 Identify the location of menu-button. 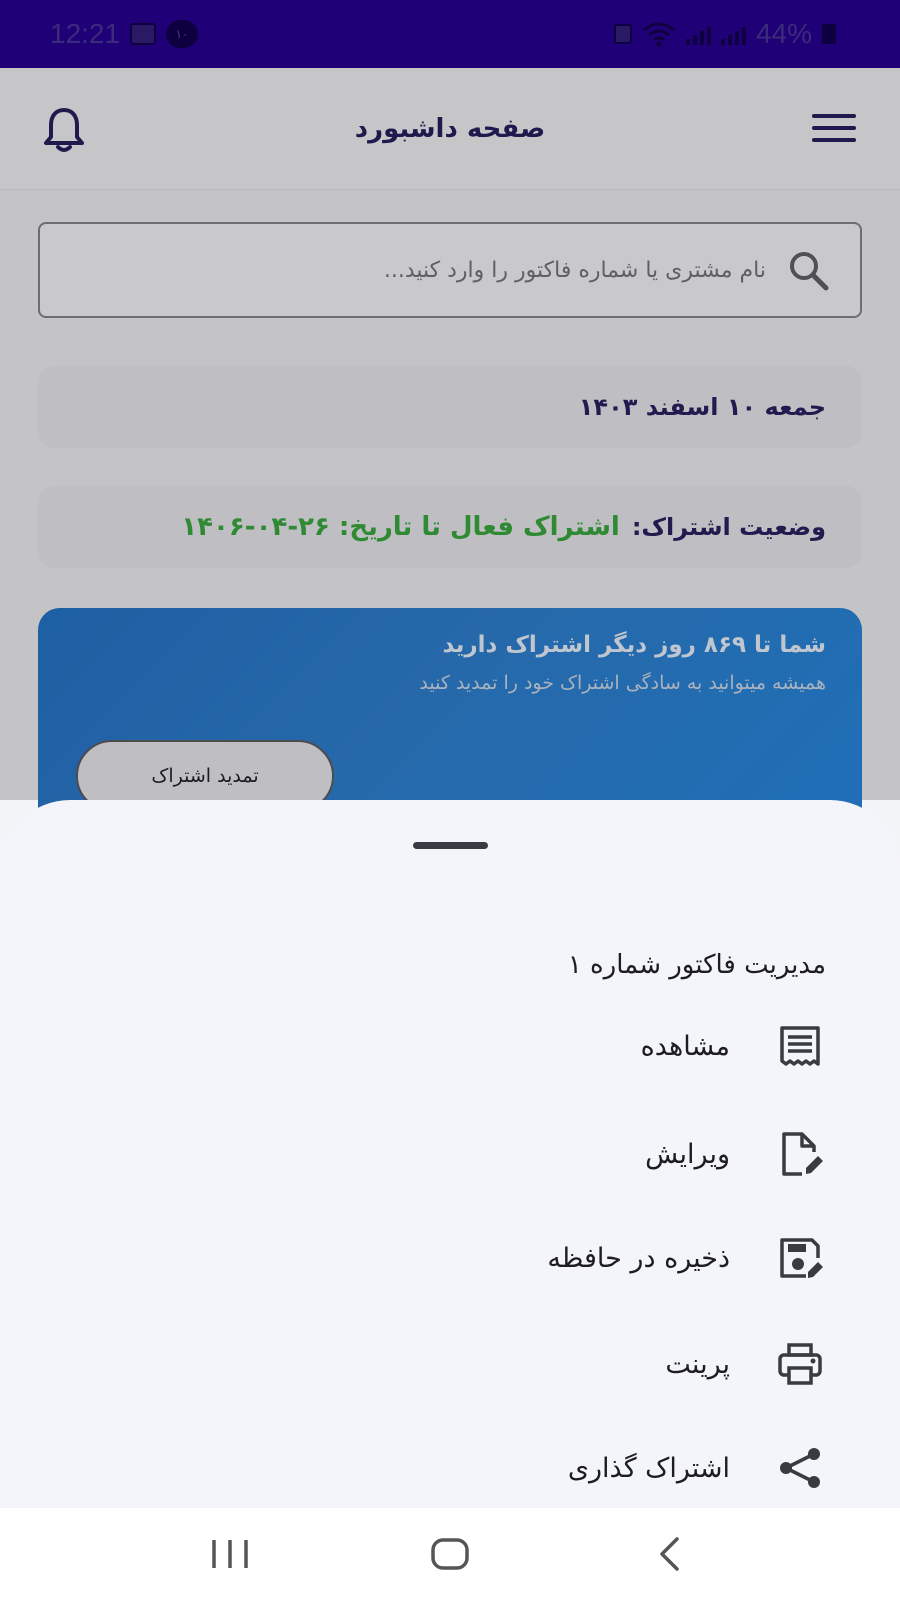
(834, 129).